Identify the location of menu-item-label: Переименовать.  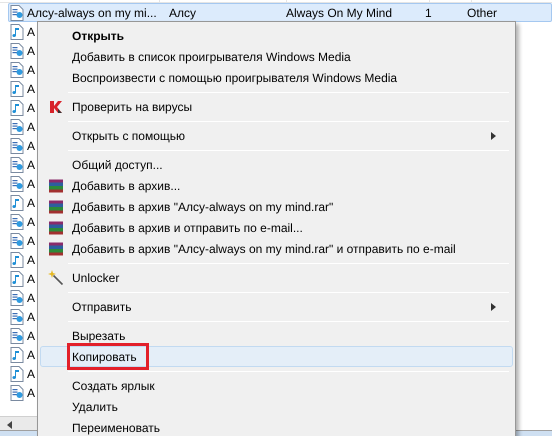
(115, 428).